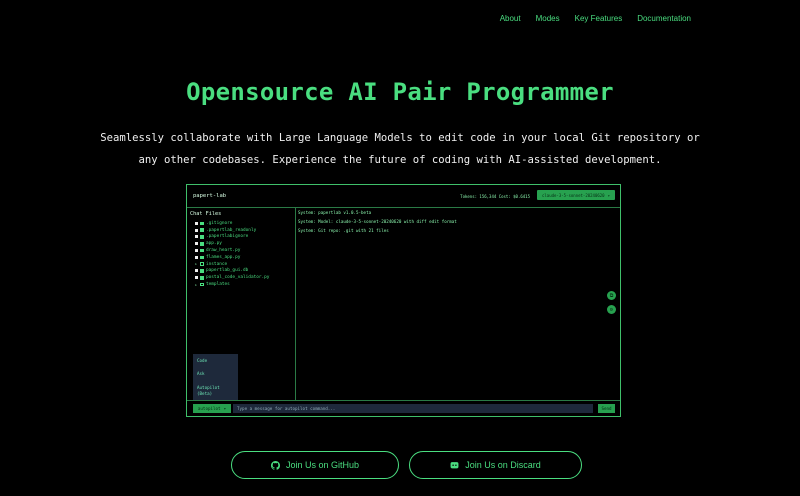  What do you see at coordinates (209, 408) in the screenshot?
I see `mode-select-label: autopilot` at bounding box center [209, 408].